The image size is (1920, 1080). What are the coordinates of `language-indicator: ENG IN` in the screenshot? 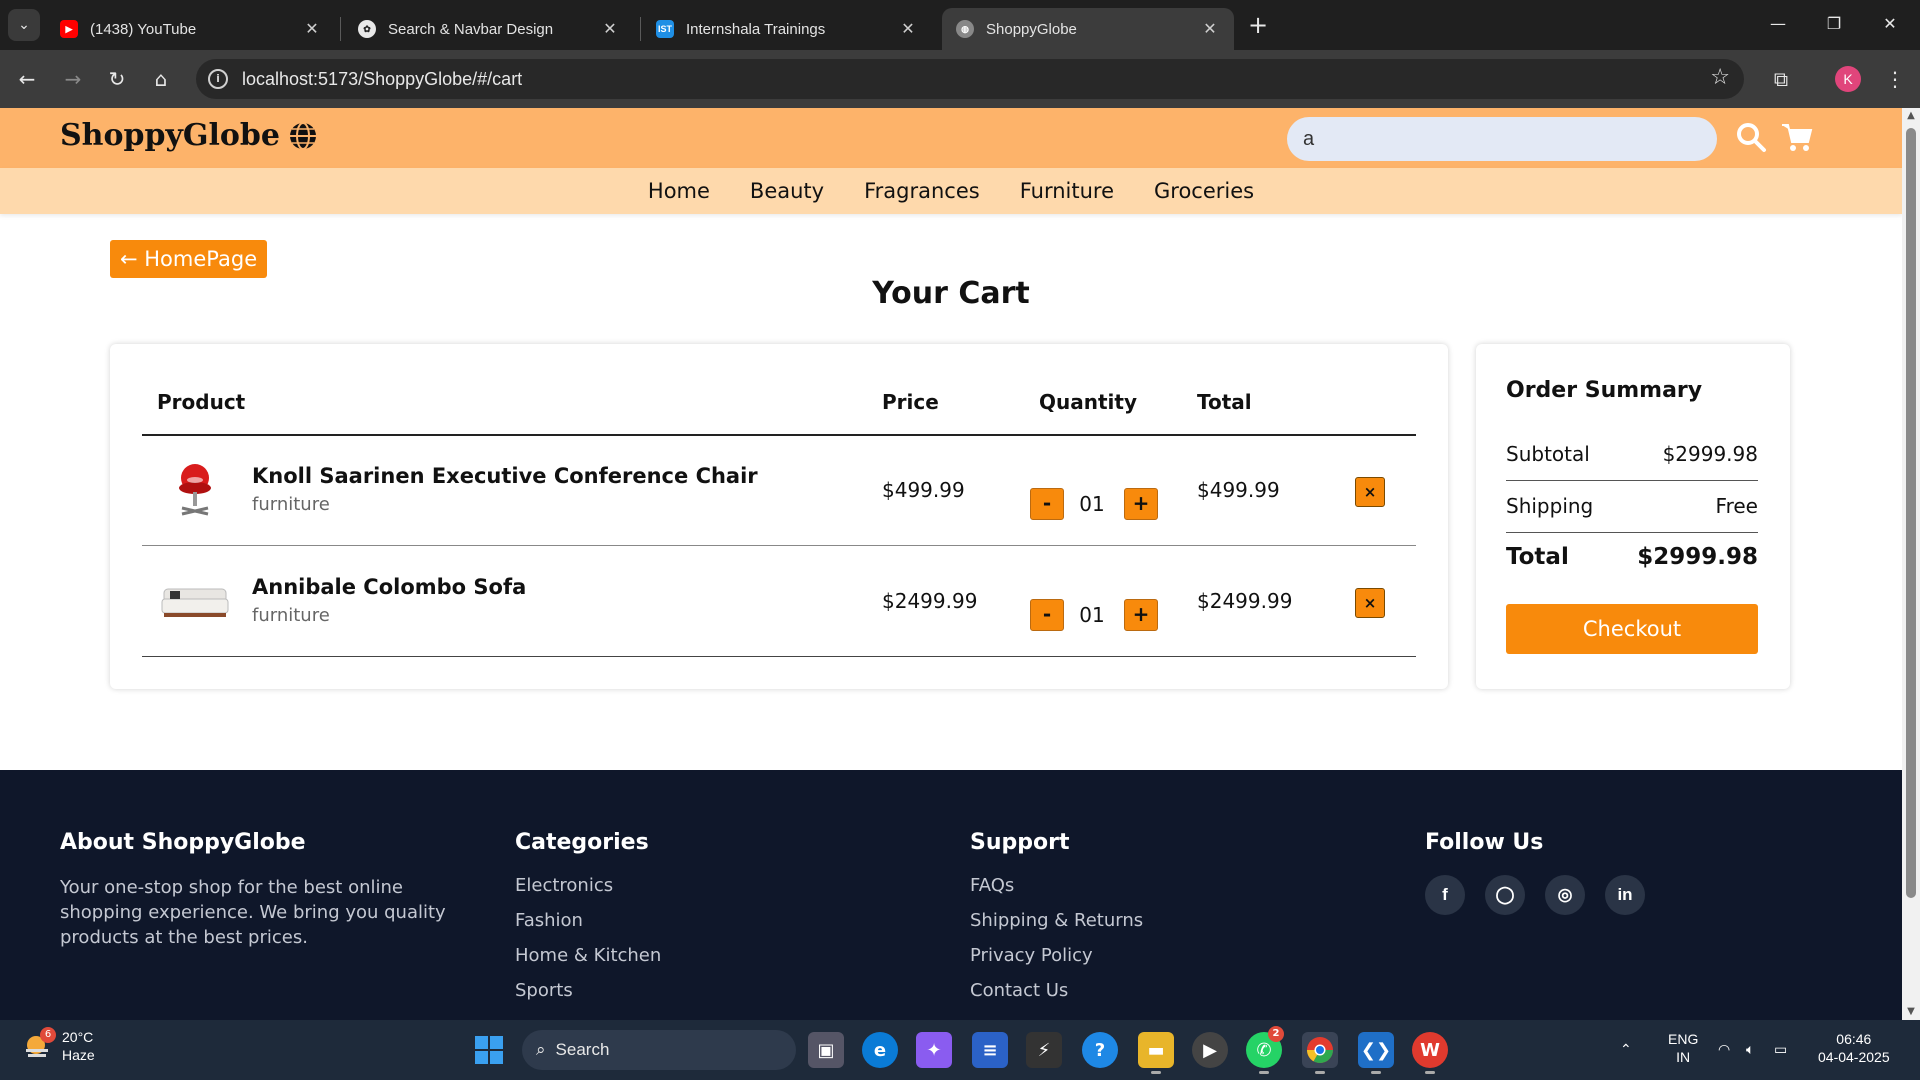 It's located at (1683, 1048).